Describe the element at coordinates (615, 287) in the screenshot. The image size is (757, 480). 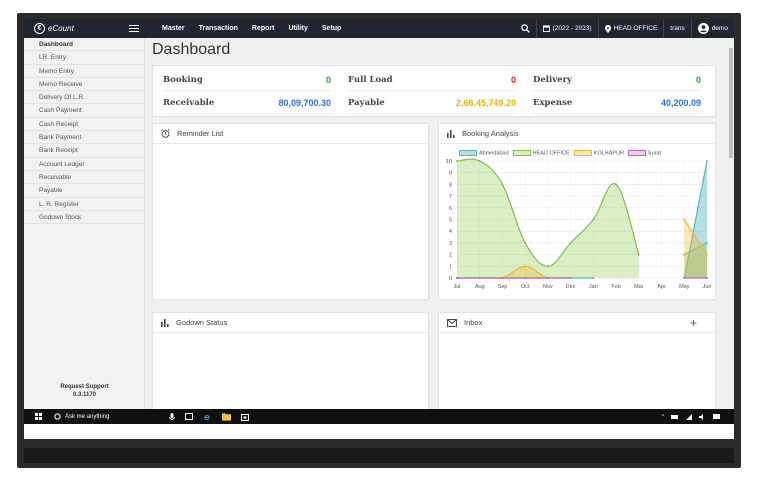
I see `x-tick-label: Feb` at that location.